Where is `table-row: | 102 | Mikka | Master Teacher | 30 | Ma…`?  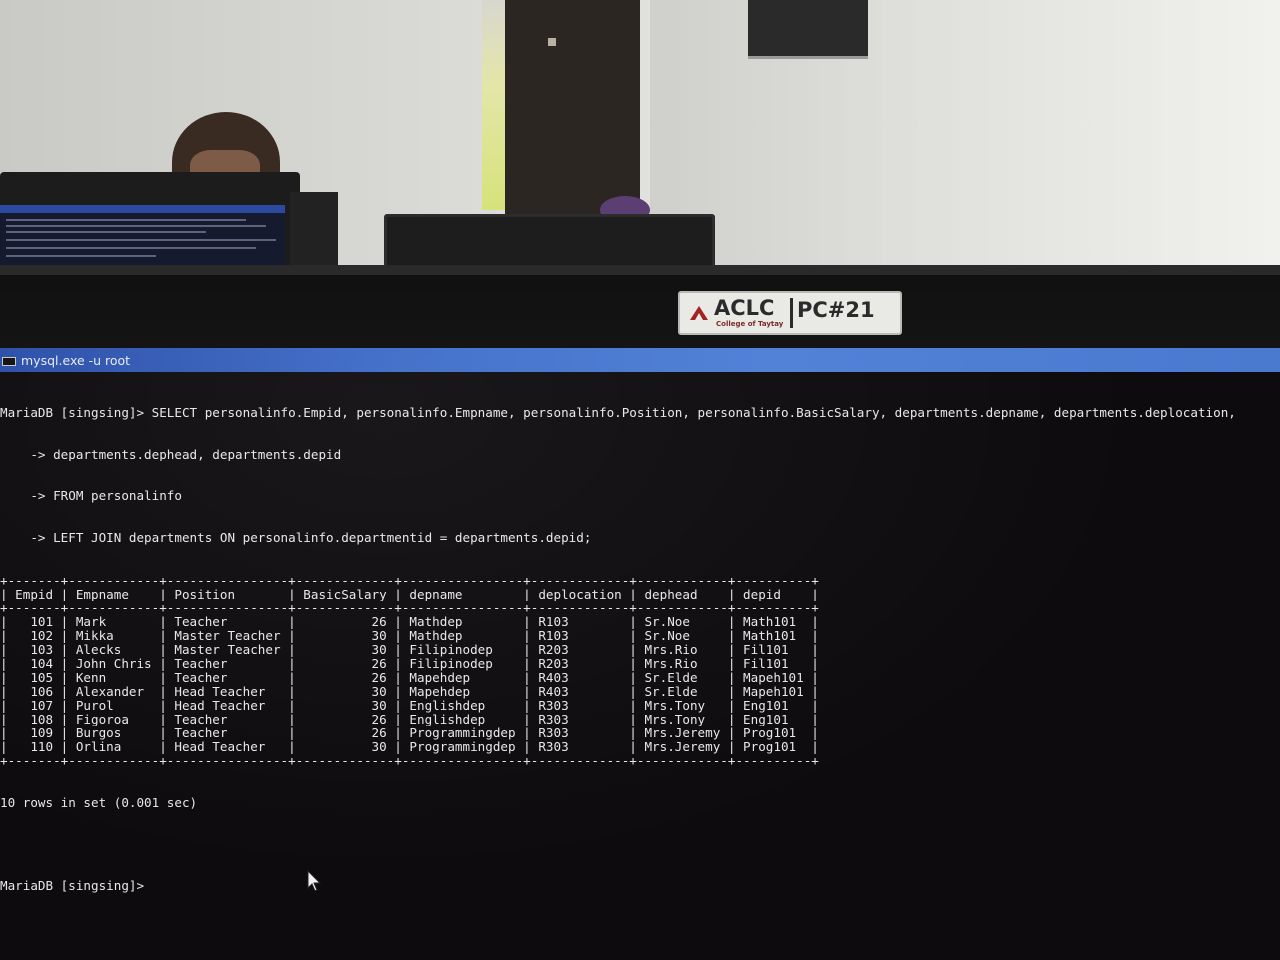
table-row: | 102 | Mikka | Master Teacher | 30 | Ma… is located at coordinates (409, 636).